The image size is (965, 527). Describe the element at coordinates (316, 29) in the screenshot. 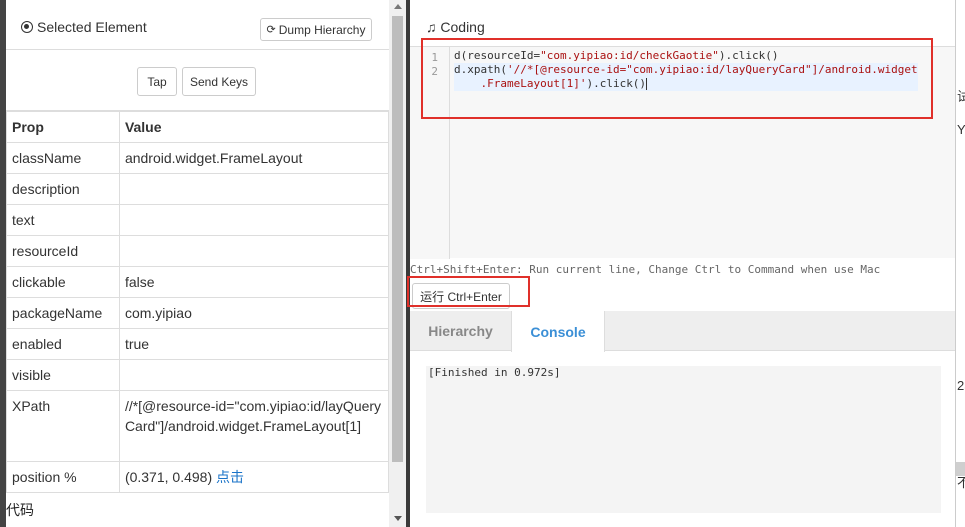

I see `dump-hierarchy-button: ⟳ Dump Hierarchy` at that location.